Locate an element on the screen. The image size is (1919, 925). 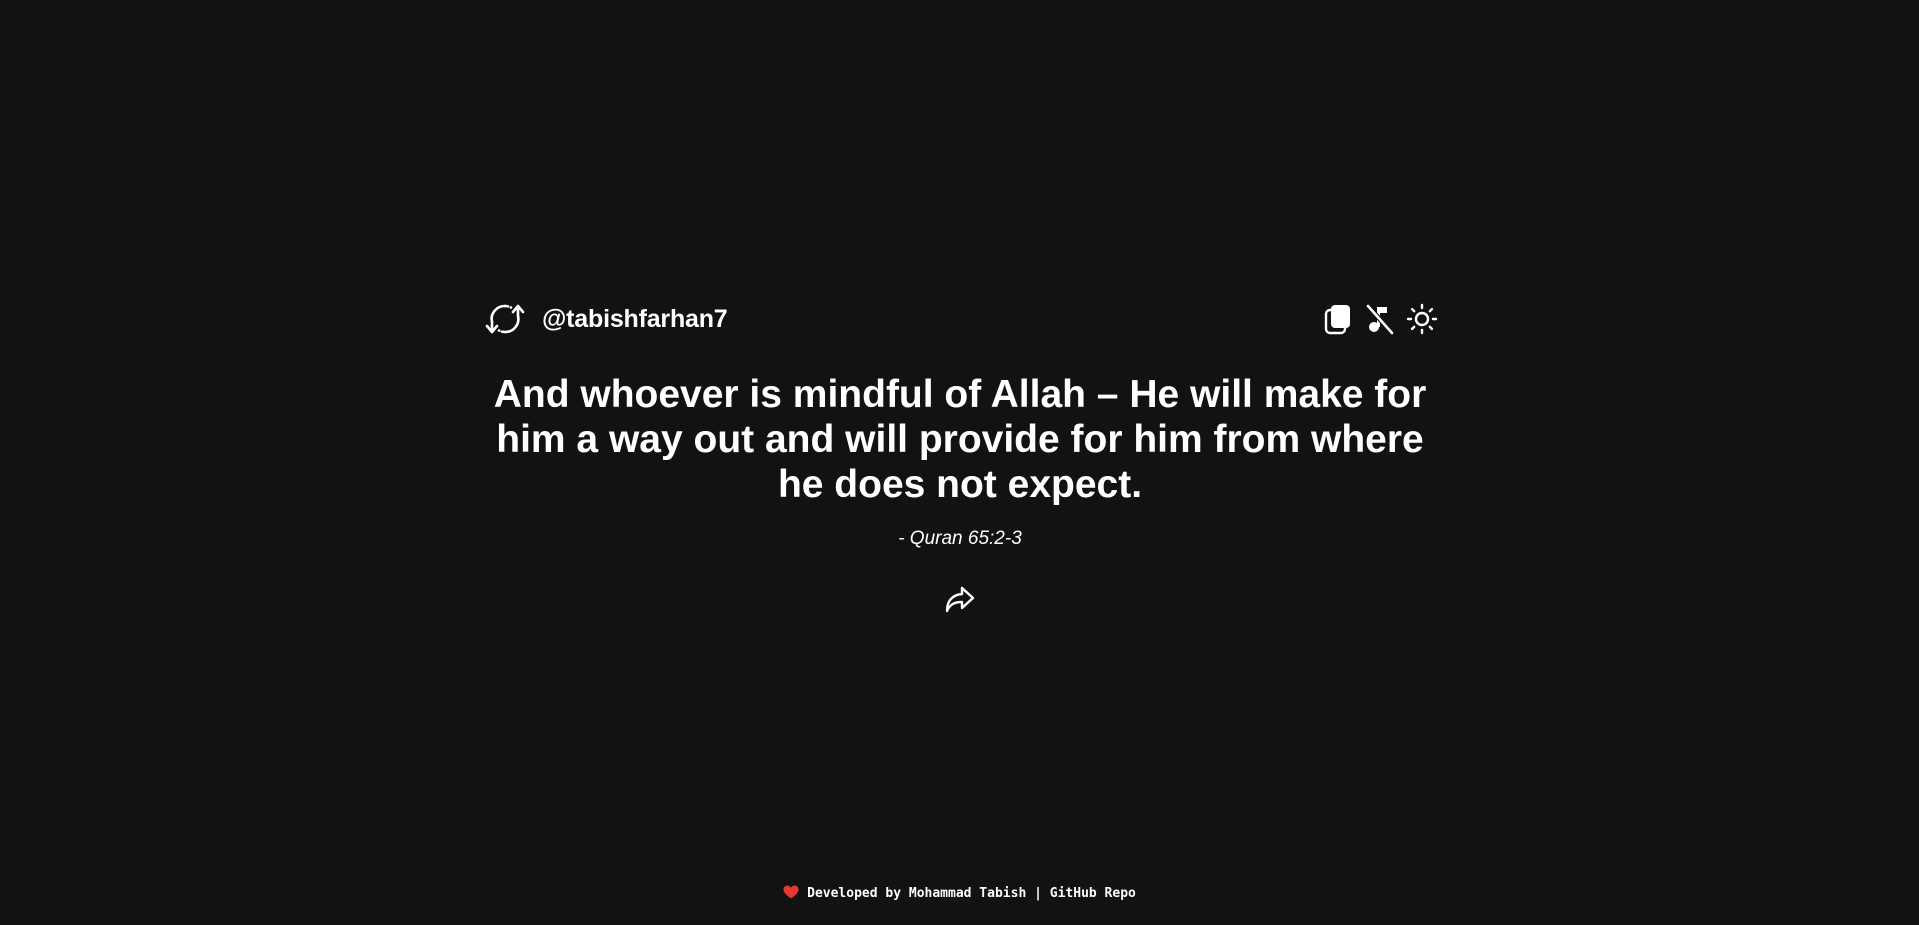
music-off-icon is located at coordinates (1380, 319).